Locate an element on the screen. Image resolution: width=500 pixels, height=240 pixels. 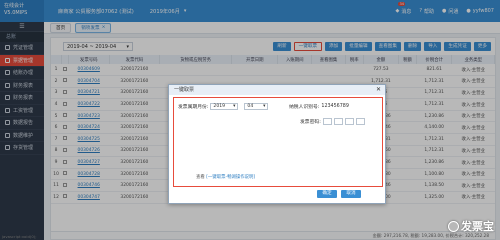
month-select: 04 ▾ is located at coordinates (256, 106).